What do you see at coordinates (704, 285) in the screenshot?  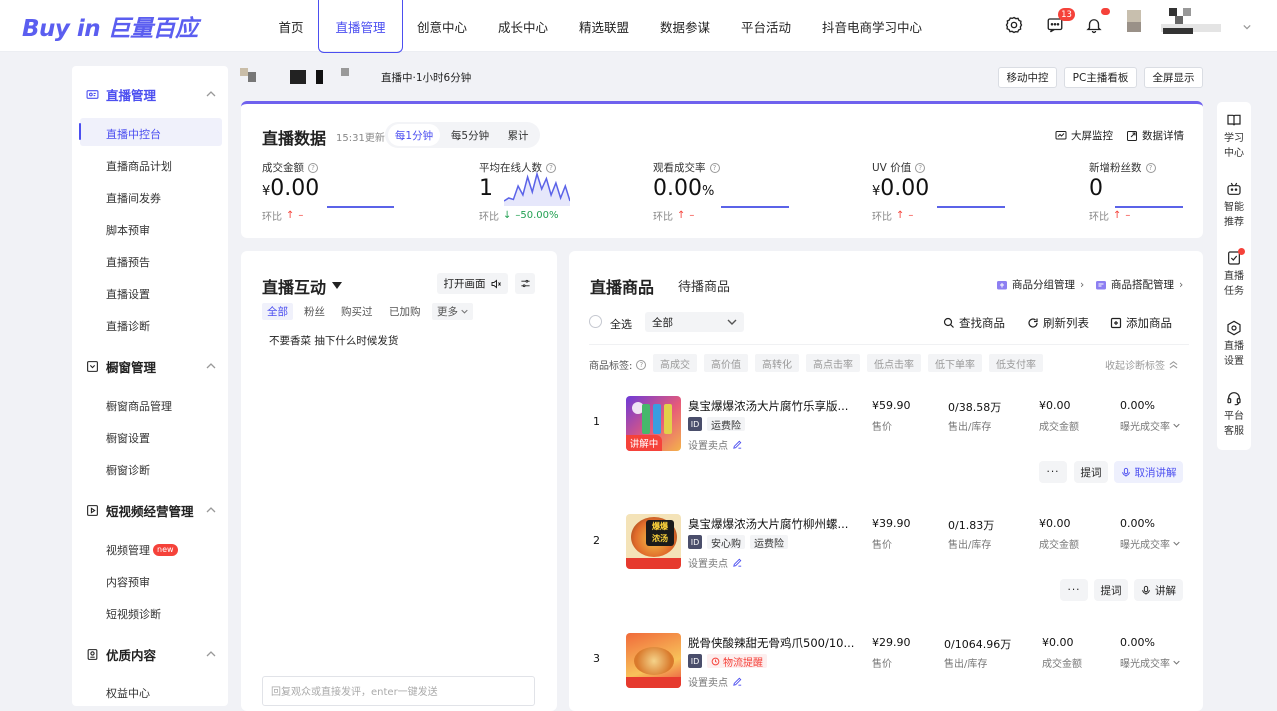 I see `tab-pending-products: 待播商品` at bounding box center [704, 285].